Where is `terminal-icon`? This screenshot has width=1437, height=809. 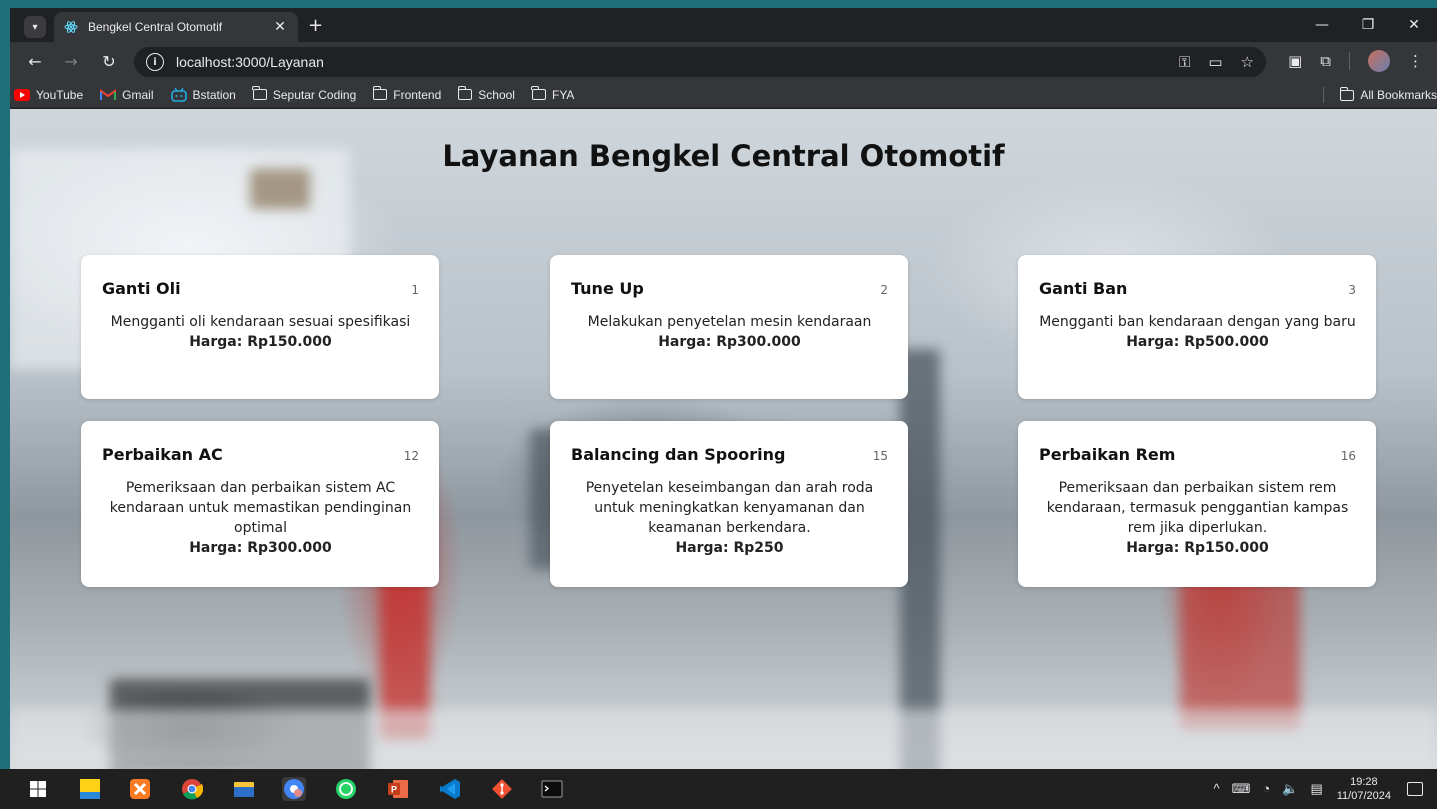 terminal-icon is located at coordinates (552, 789).